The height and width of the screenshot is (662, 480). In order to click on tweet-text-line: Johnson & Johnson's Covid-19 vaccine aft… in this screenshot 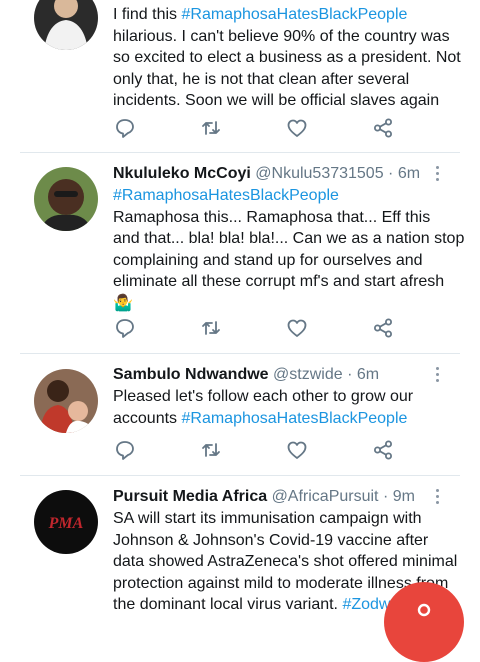, I will do `click(288, 541)`.